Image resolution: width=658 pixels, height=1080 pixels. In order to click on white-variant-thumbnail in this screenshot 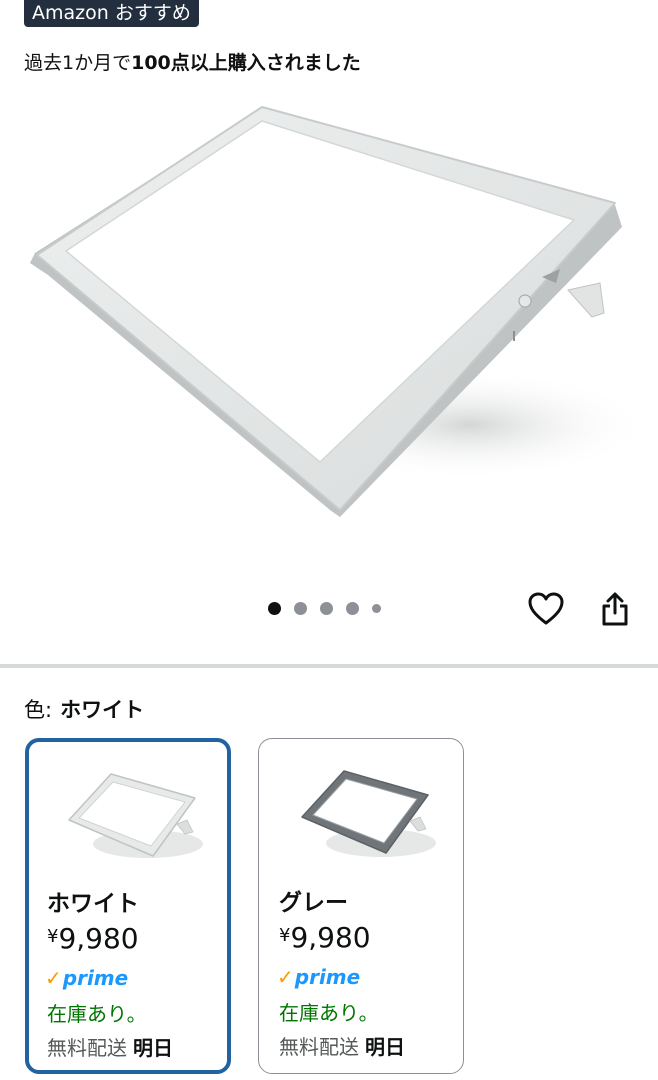, I will do `click(135, 815)`.